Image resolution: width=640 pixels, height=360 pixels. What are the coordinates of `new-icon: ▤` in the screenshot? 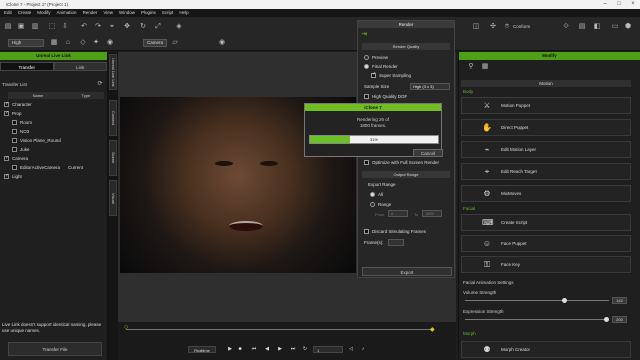 It's located at (8, 27).